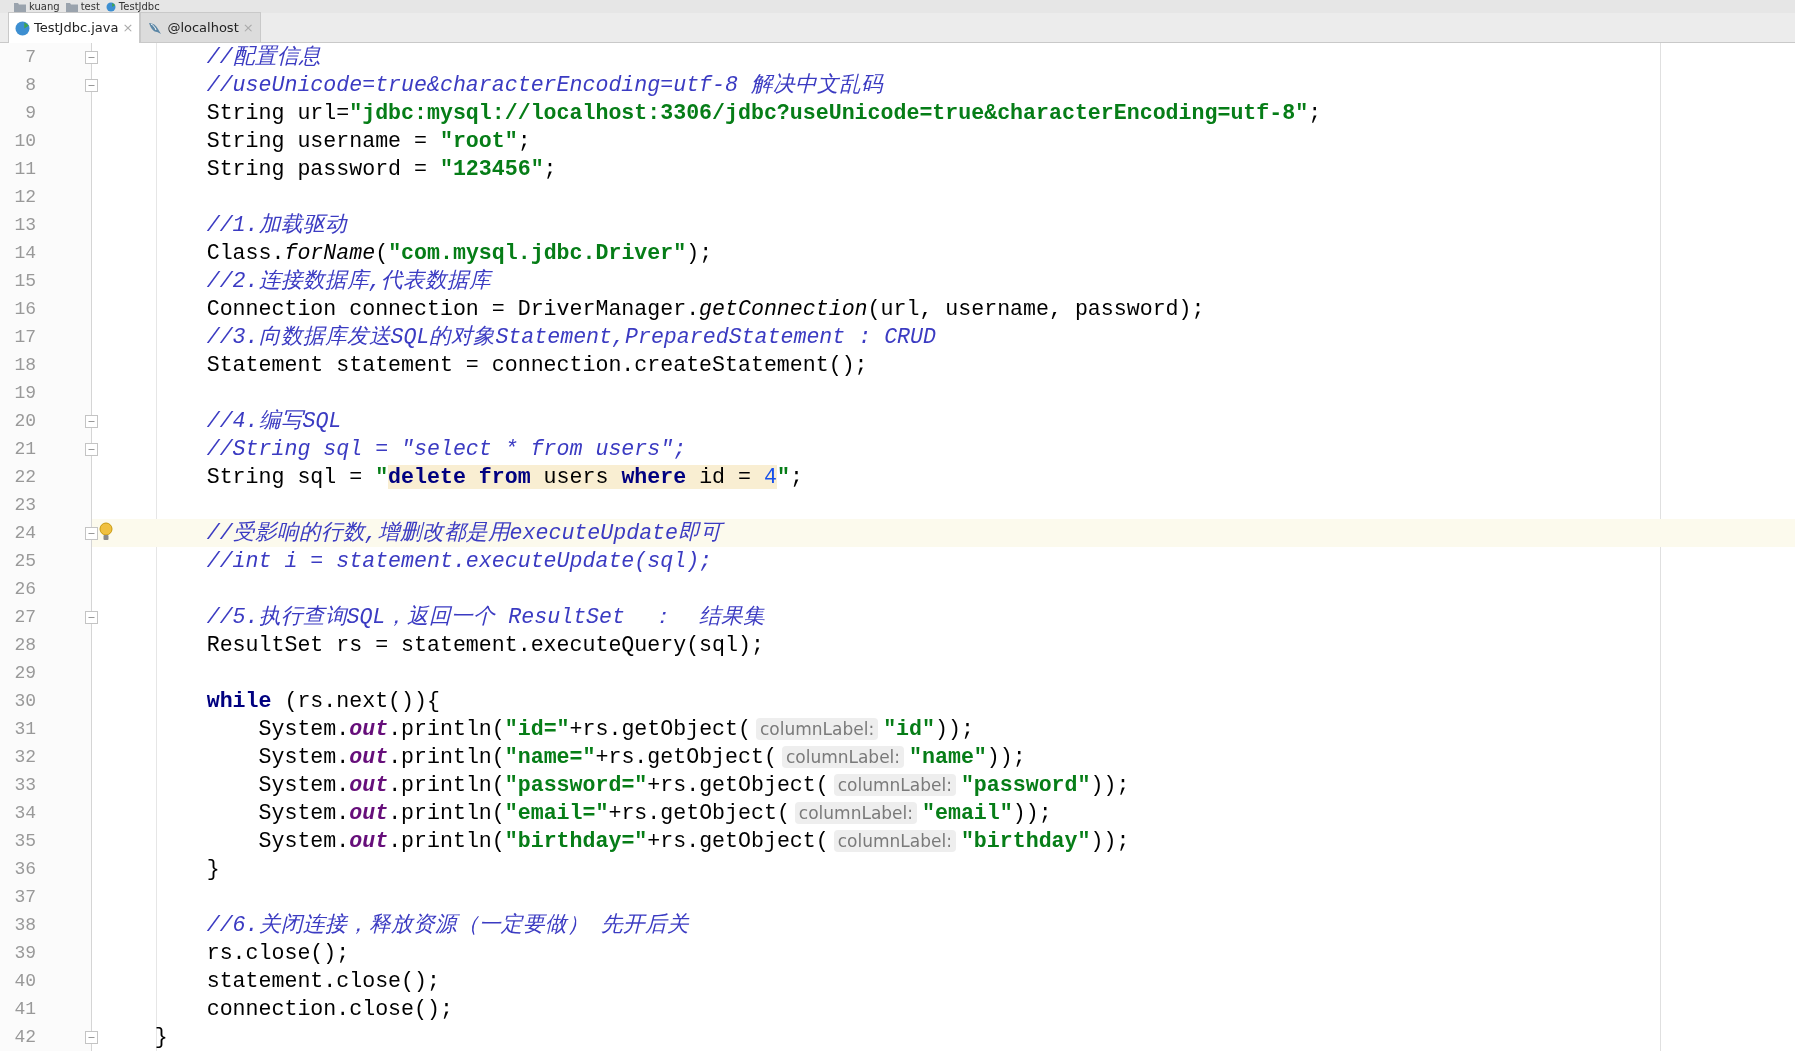 This screenshot has width=1795, height=1051. I want to click on code-line: Class.forName("com.mysql.jdbc.Driver");, so click(459, 253).